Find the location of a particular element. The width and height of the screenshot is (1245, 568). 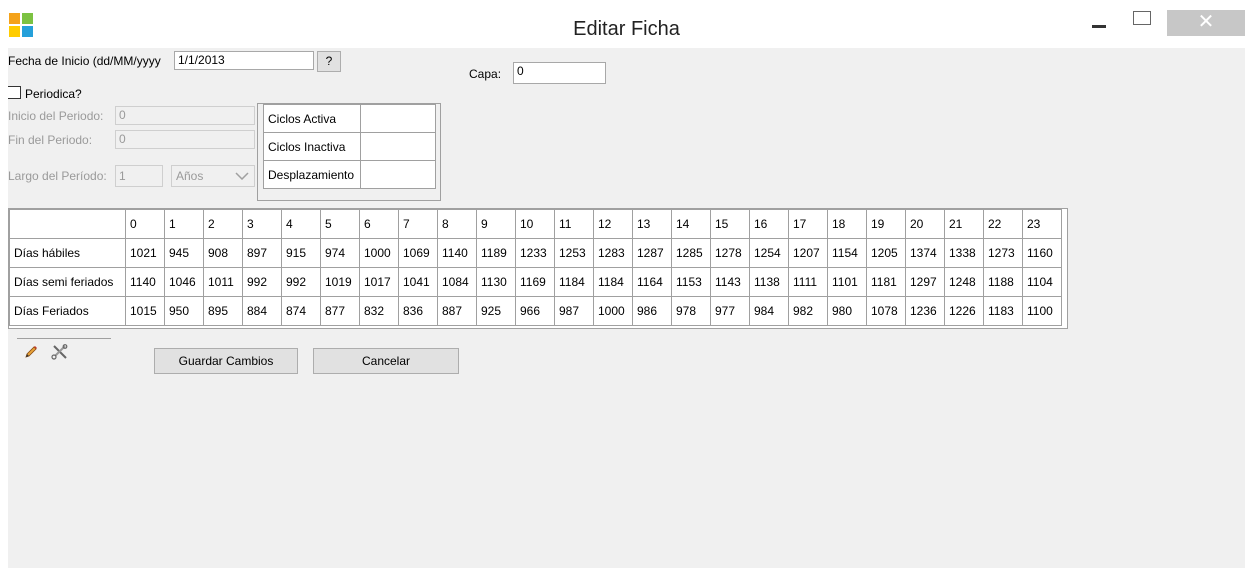

grid-cell: 974 is located at coordinates (340, 253).